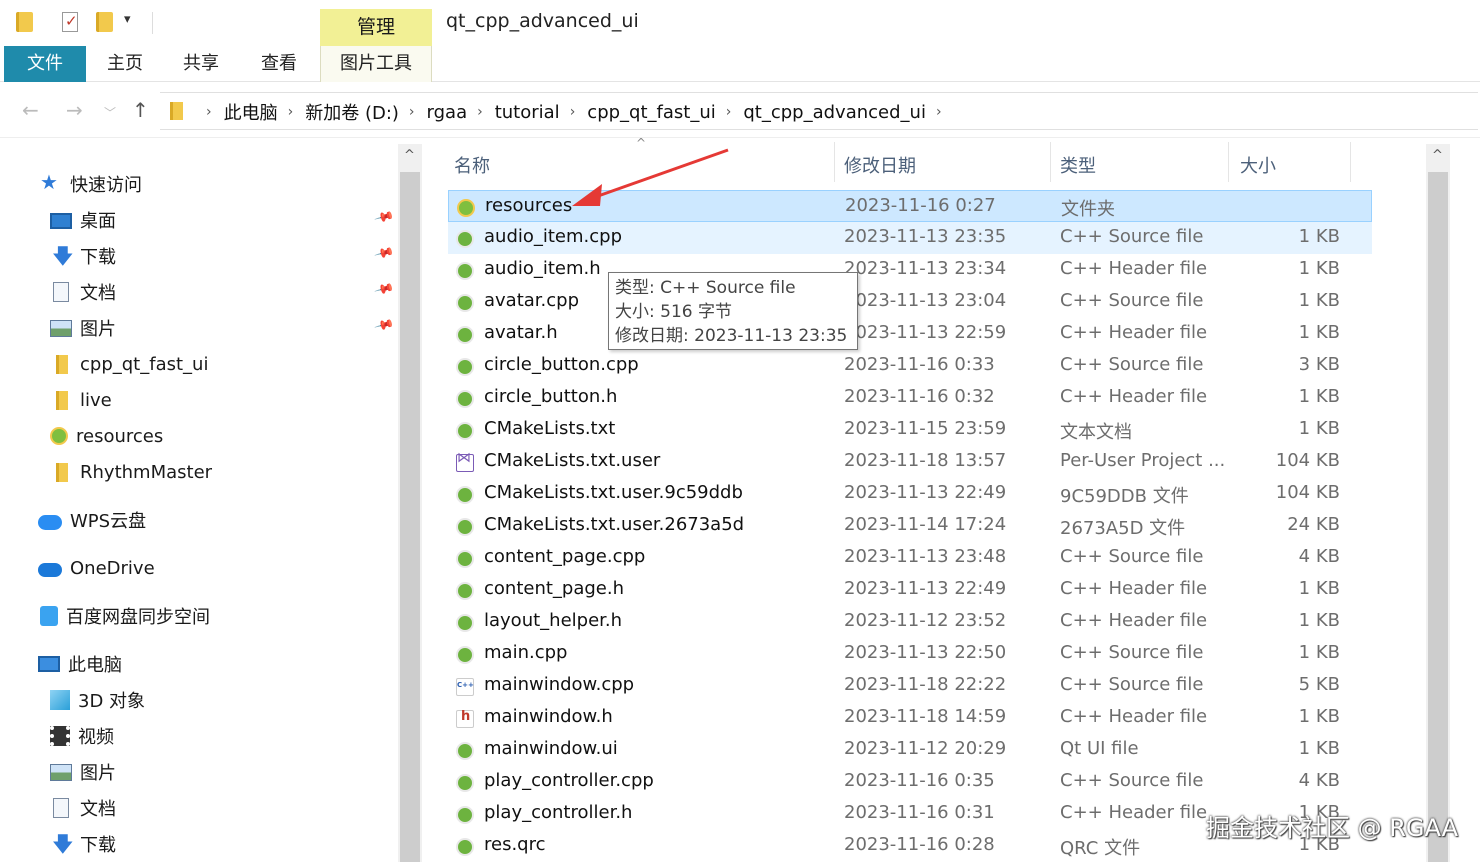 The image size is (1480, 862). Describe the element at coordinates (129, 364) in the screenshot. I see `sidebar-item-cpp-qt-fast-ui: cpp_qt_fast_ui` at that location.